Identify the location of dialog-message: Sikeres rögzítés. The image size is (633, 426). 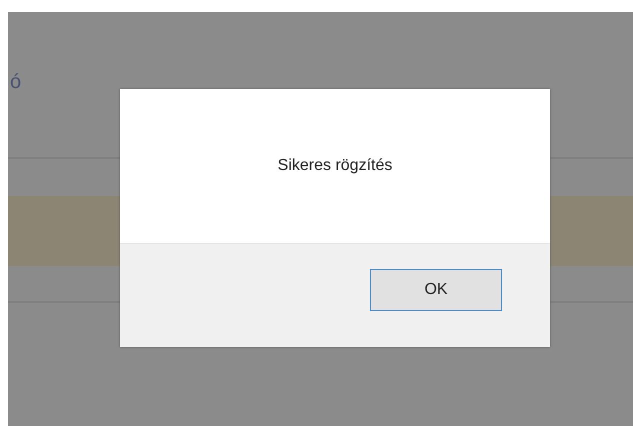
(335, 166).